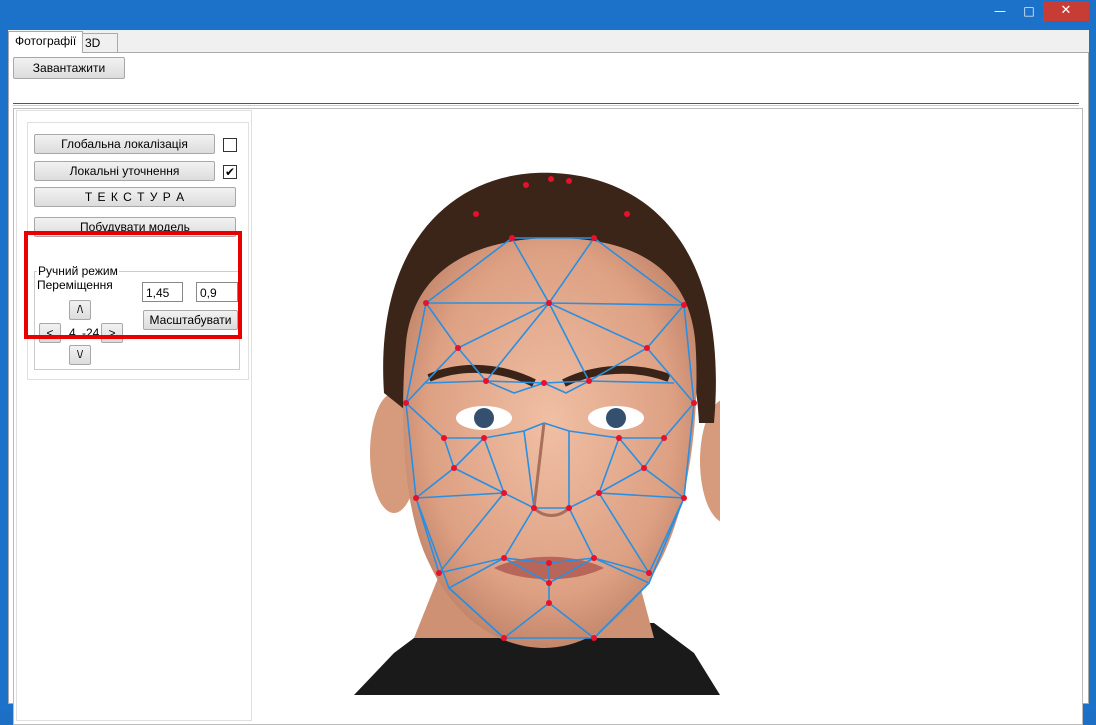 This screenshot has width=1096, height=725. What do you see at coordinates (133, 285) in the screenshot?
I see `manual-mode-highlight` at bounding box center [133, 285].